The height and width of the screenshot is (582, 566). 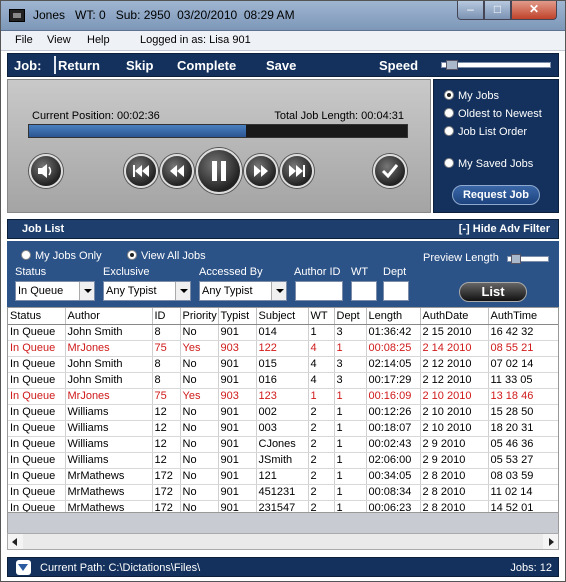 I want to click on column-header: Length, so click(x=393, y=316).